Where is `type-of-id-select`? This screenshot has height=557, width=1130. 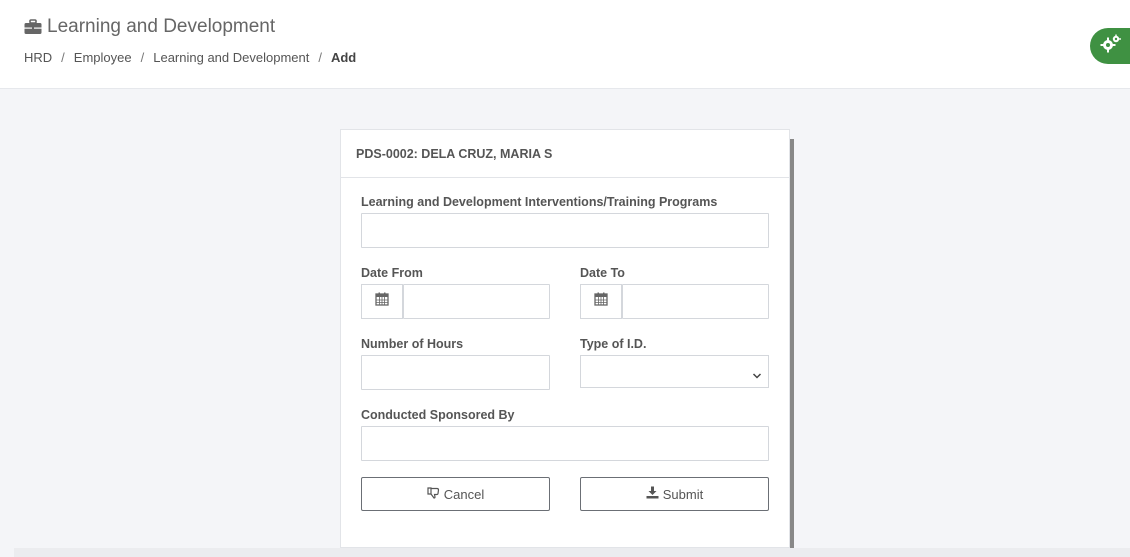
type-of-id-select is located at coordinates (674, 371).